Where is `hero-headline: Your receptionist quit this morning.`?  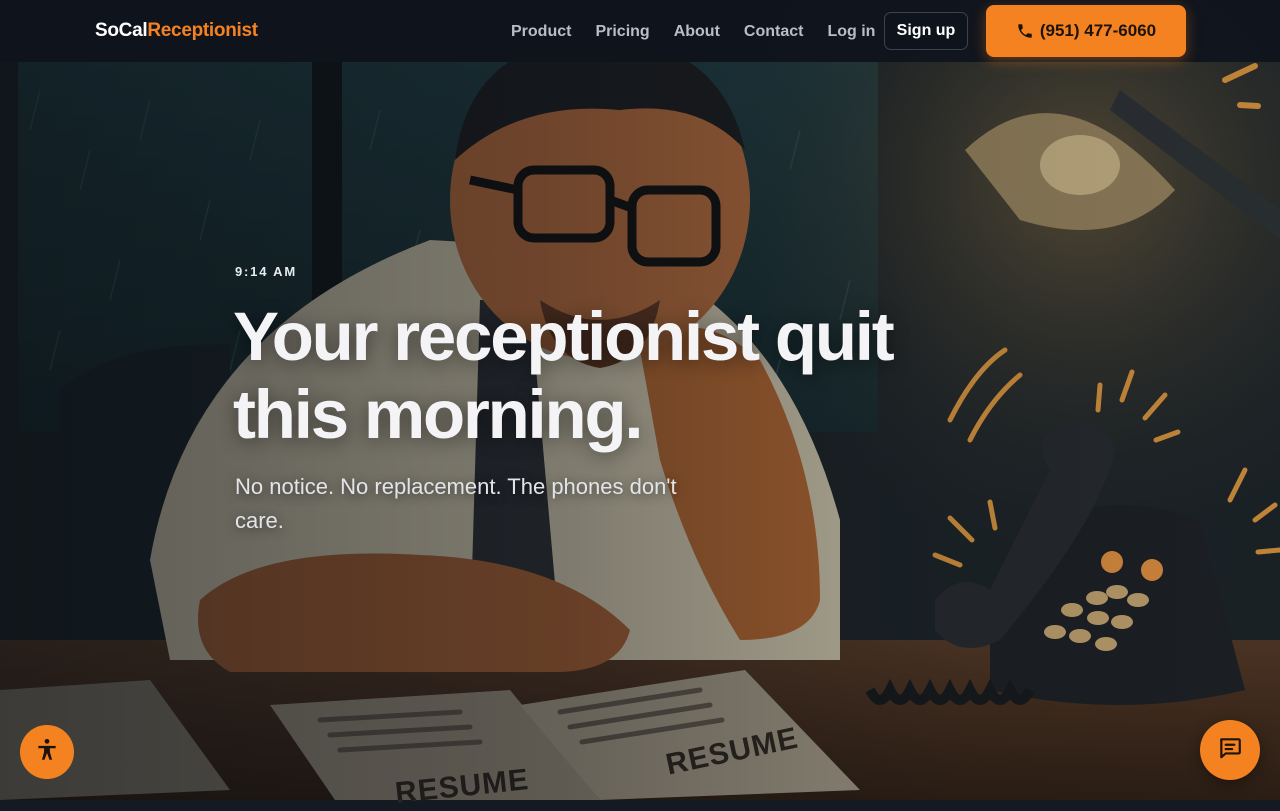 hero-headline: Your receptionist quit this morning. is located at coordinates (613, 376).